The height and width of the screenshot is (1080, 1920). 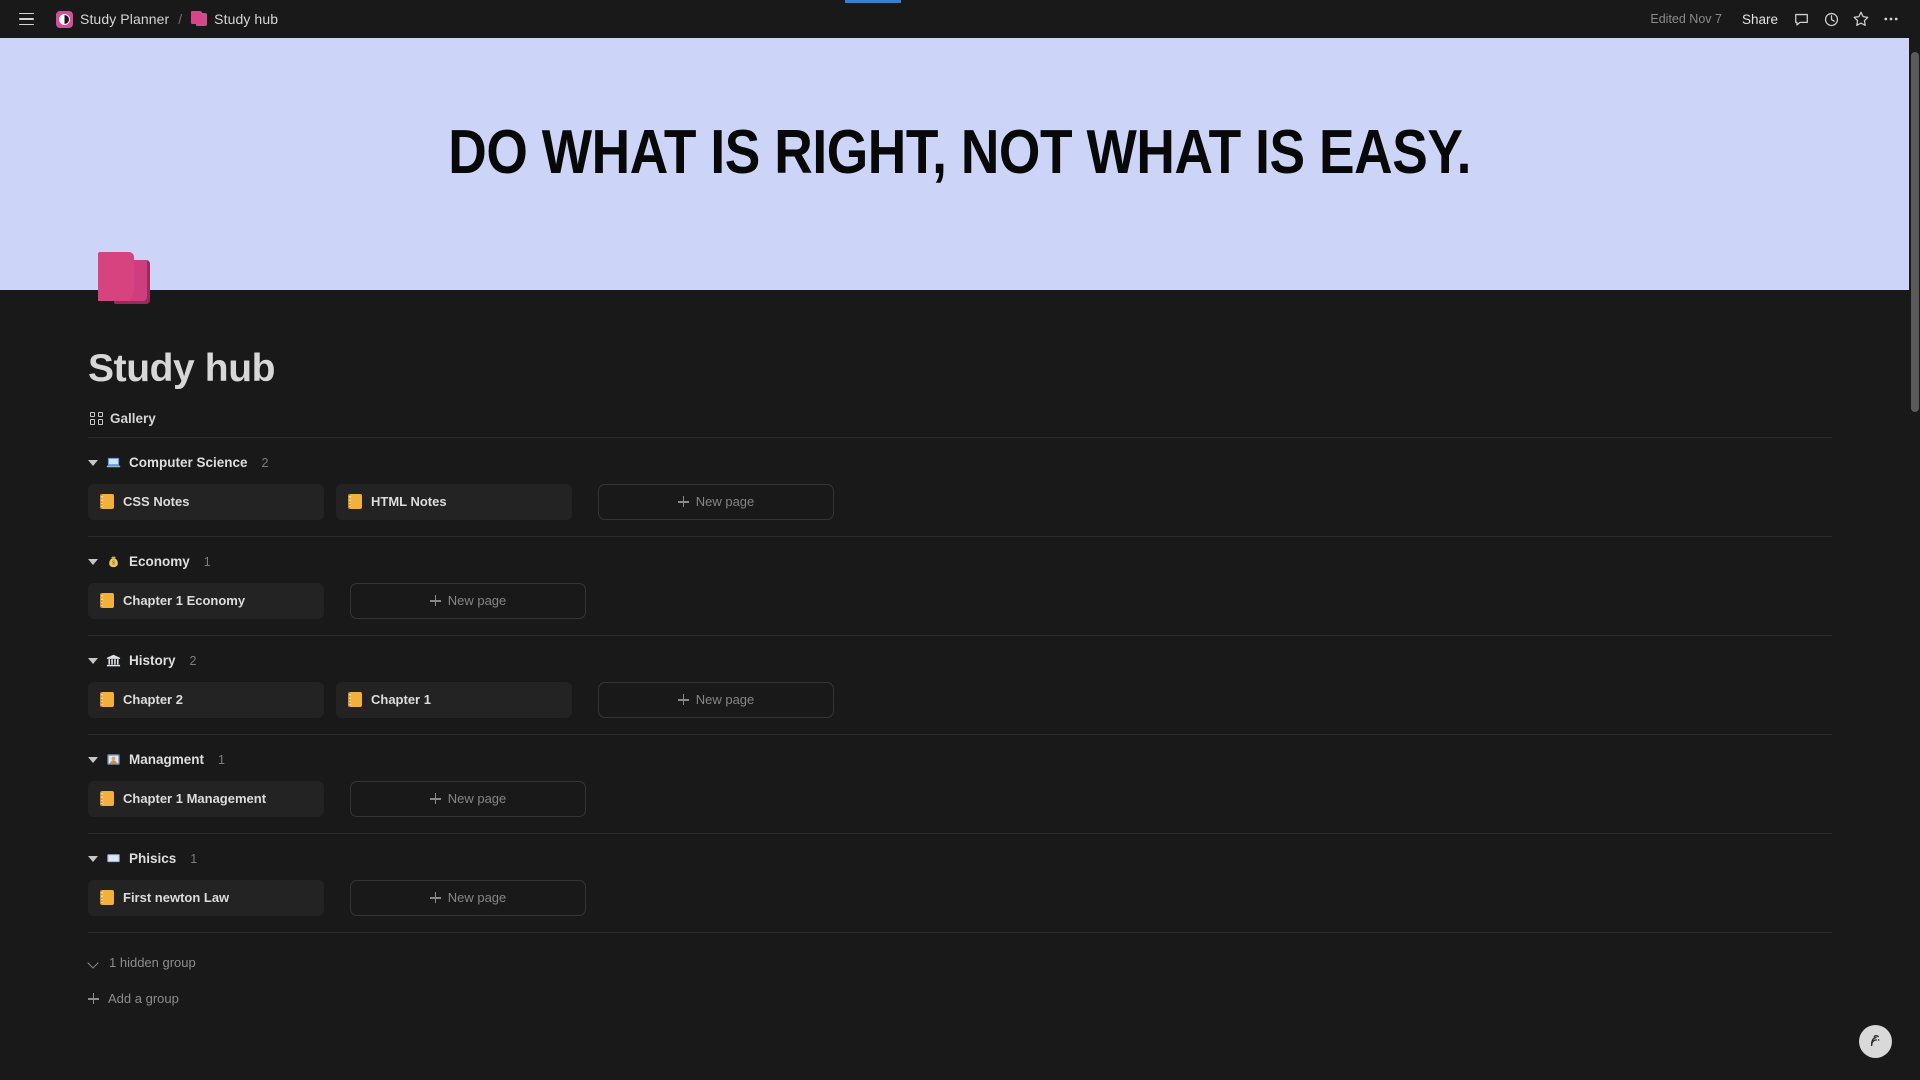 What do you see at coordinates (126, 282) in the screenshot?
I see `page-icon-notebook-icon` at bounding box center [126, 282].